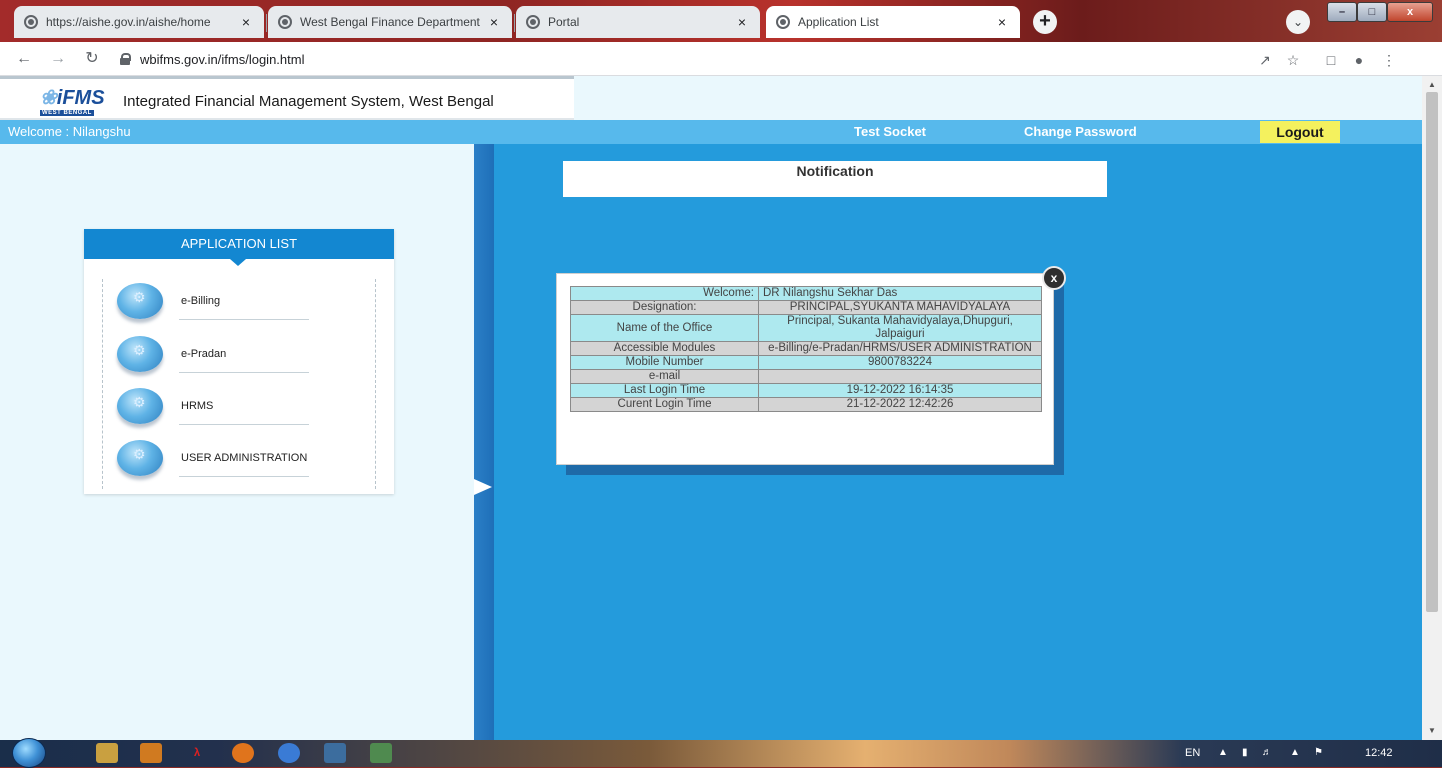 This screenshot has width=1442, height=768. Describe the element at coordinates (1432, 352) in the screenshot. I see `scrollbar-thumb` at that location.